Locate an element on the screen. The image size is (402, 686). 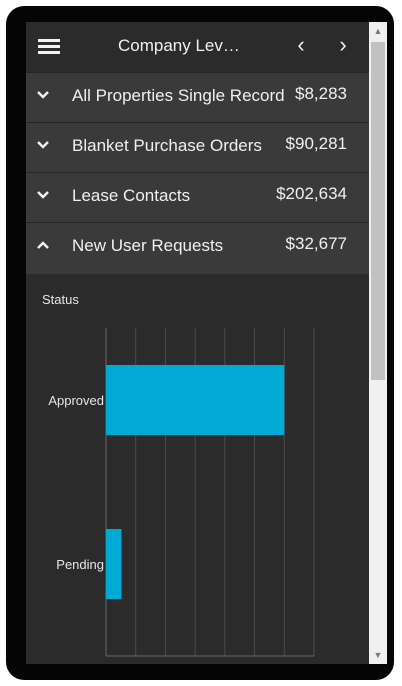
scroll-up-arrow-icon: ▲ is located at coordinates (378, 31).